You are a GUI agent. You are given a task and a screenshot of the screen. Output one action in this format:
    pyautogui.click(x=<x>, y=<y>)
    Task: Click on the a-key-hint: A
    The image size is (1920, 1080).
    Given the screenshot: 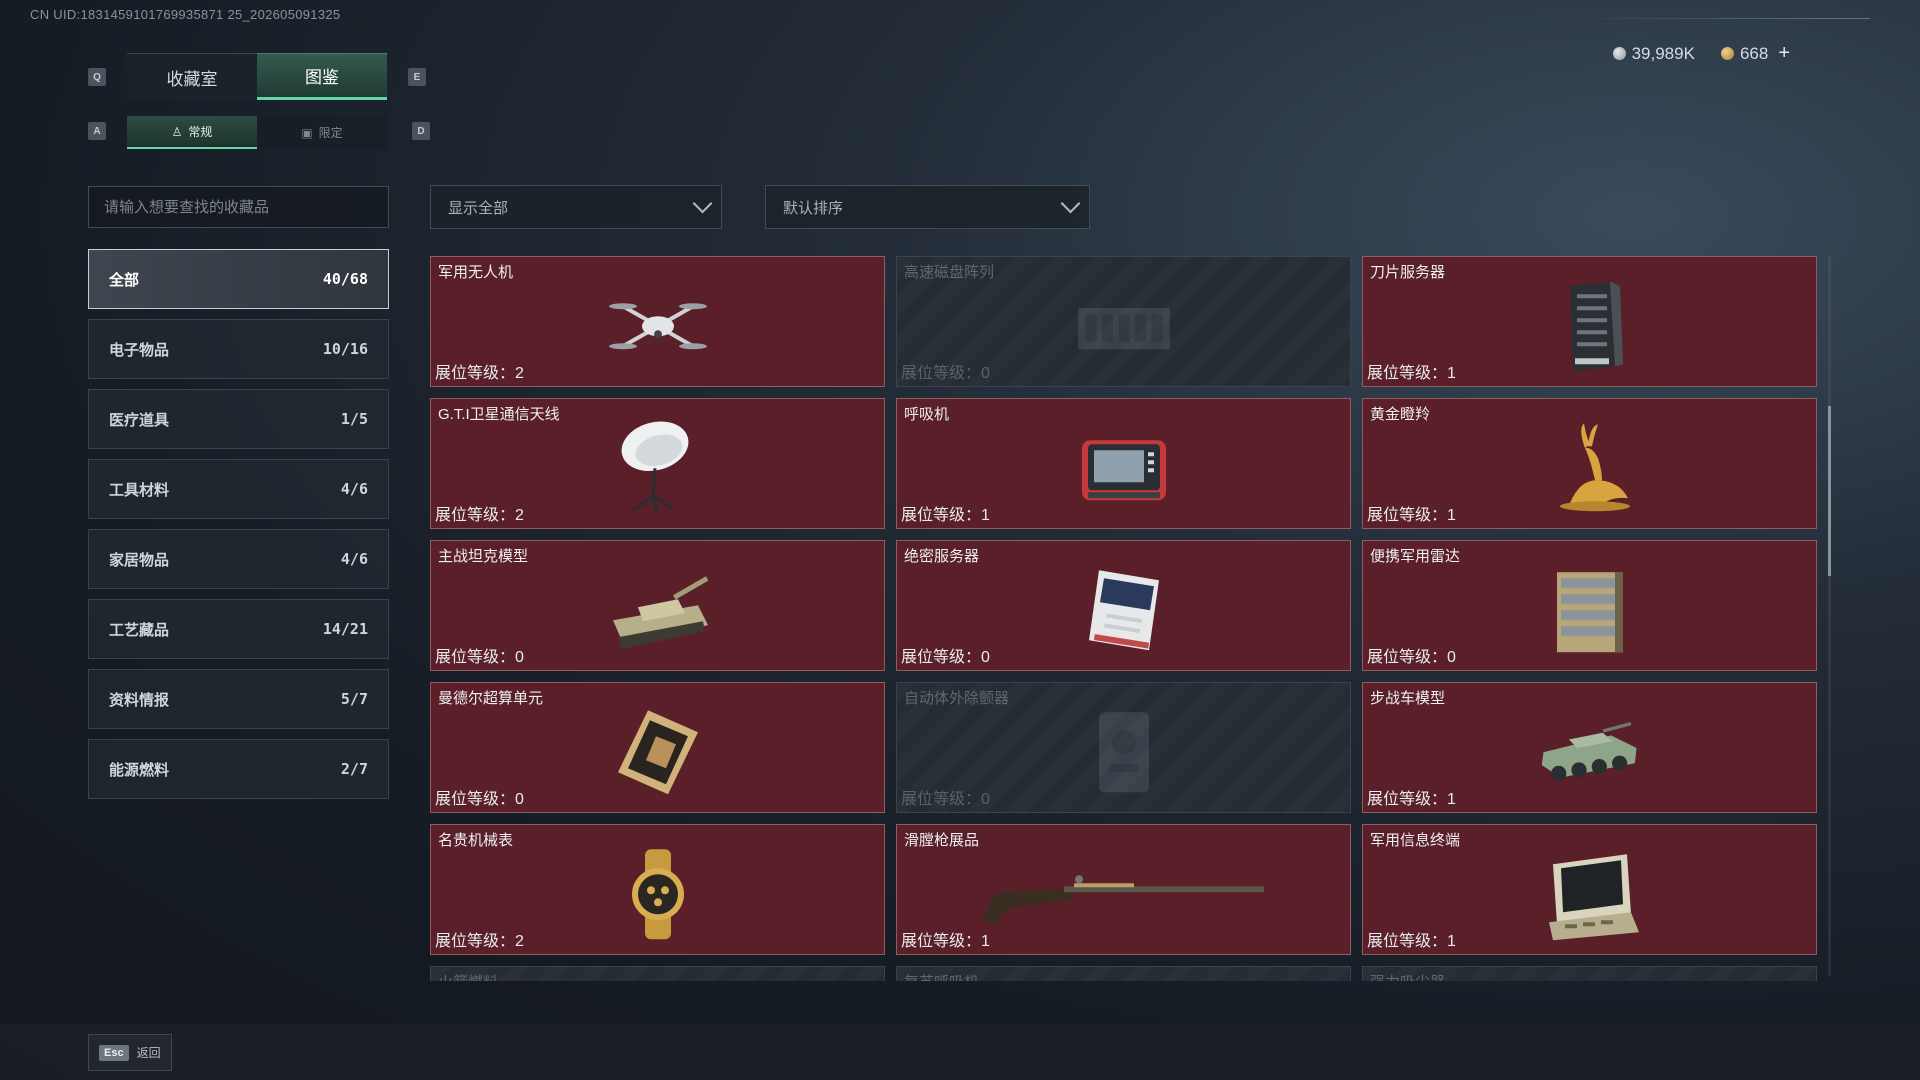 What is the action you would take?
    pyautogui.click(x=97, y=131)
    